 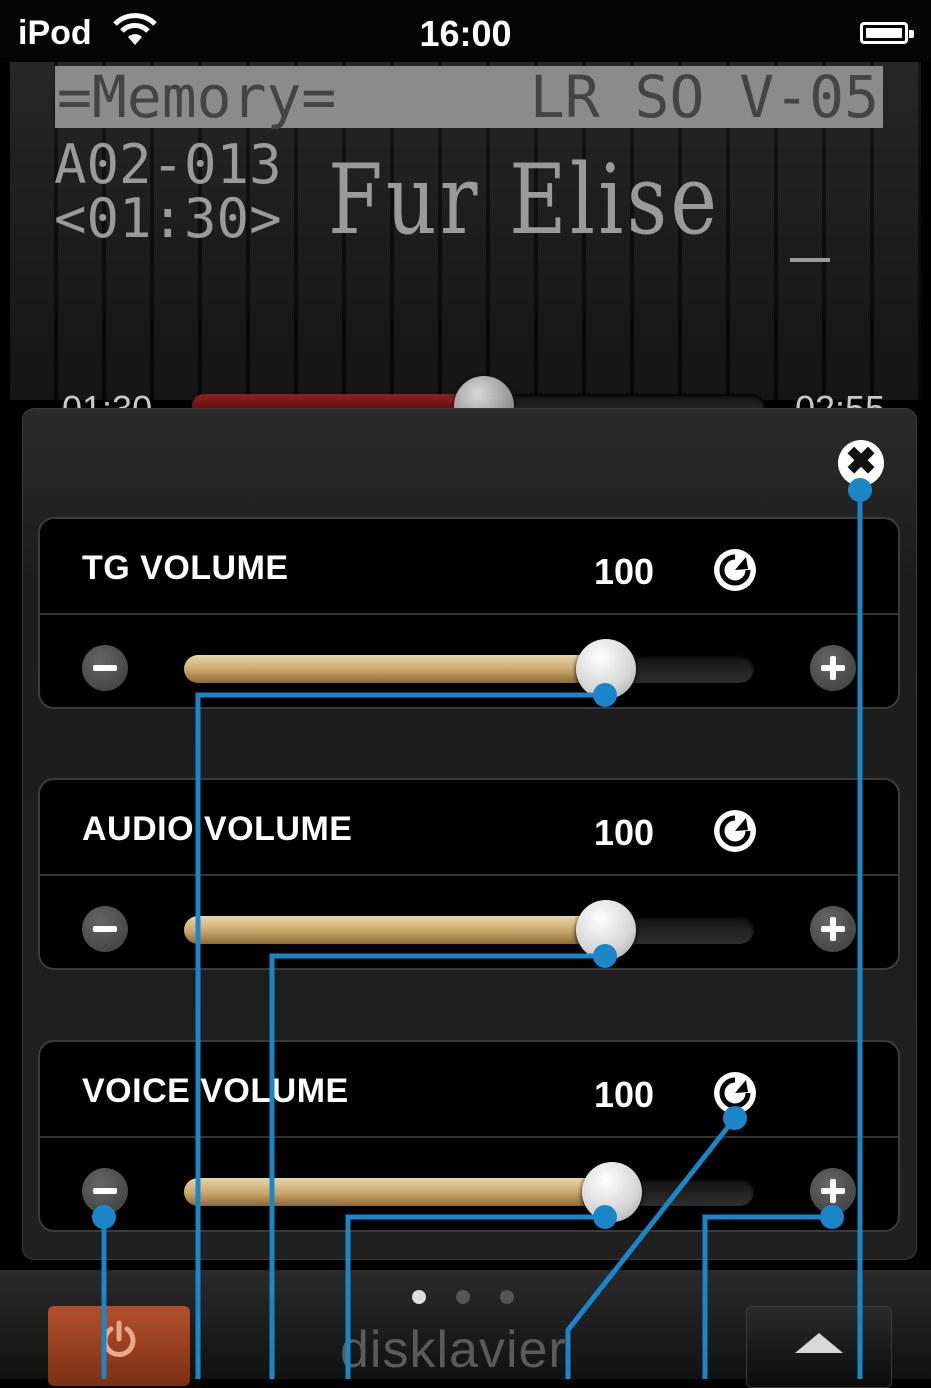 I want to click on callout-voice-plus, so click(x=767, y=1296).